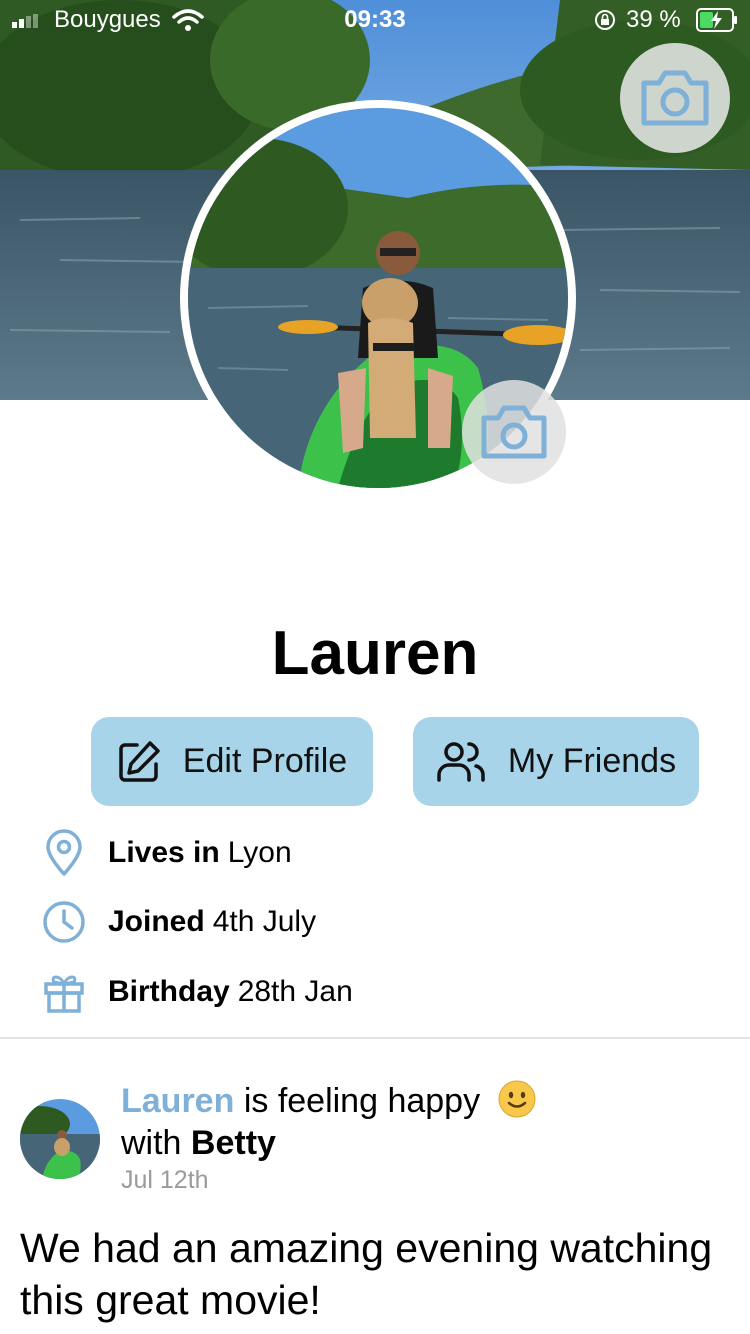 Image resolution: width=750 pixels, height=1334 pixels. I want to click on divider, so click(375, 1038).